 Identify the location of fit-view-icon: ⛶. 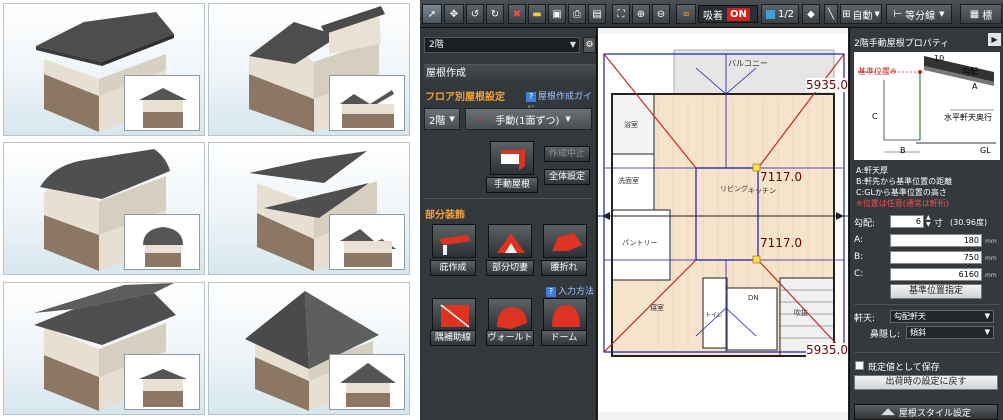
(621, 14).